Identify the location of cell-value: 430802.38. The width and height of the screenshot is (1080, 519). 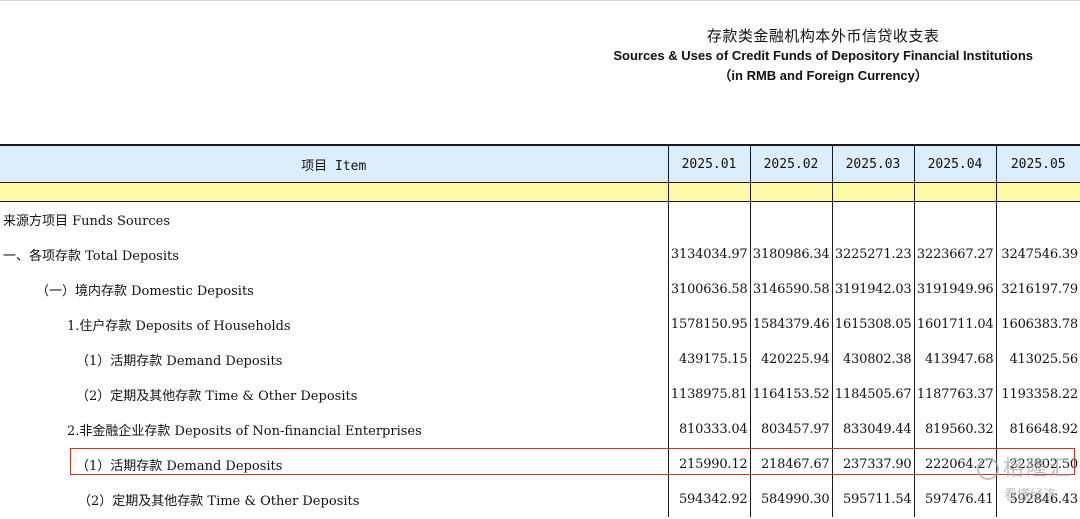
(872, 359).